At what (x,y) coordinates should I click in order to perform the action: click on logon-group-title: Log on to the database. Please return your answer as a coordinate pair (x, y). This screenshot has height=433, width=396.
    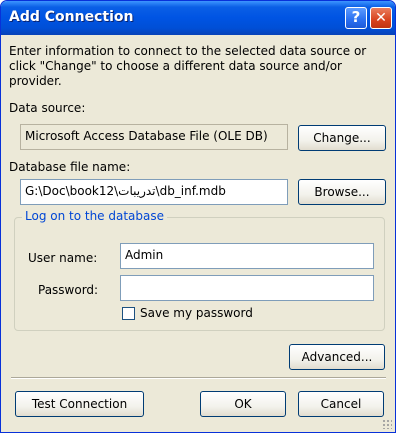
    Looking at the image, I should click on (95, 216).